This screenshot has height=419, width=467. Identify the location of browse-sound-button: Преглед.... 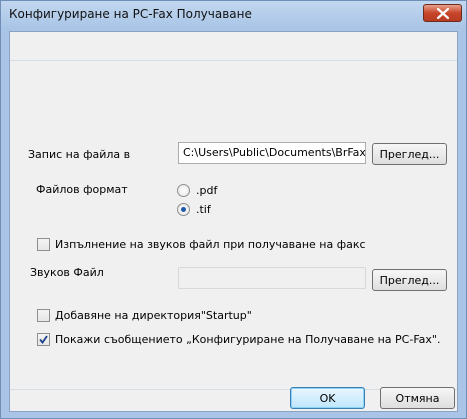
(409, 280).